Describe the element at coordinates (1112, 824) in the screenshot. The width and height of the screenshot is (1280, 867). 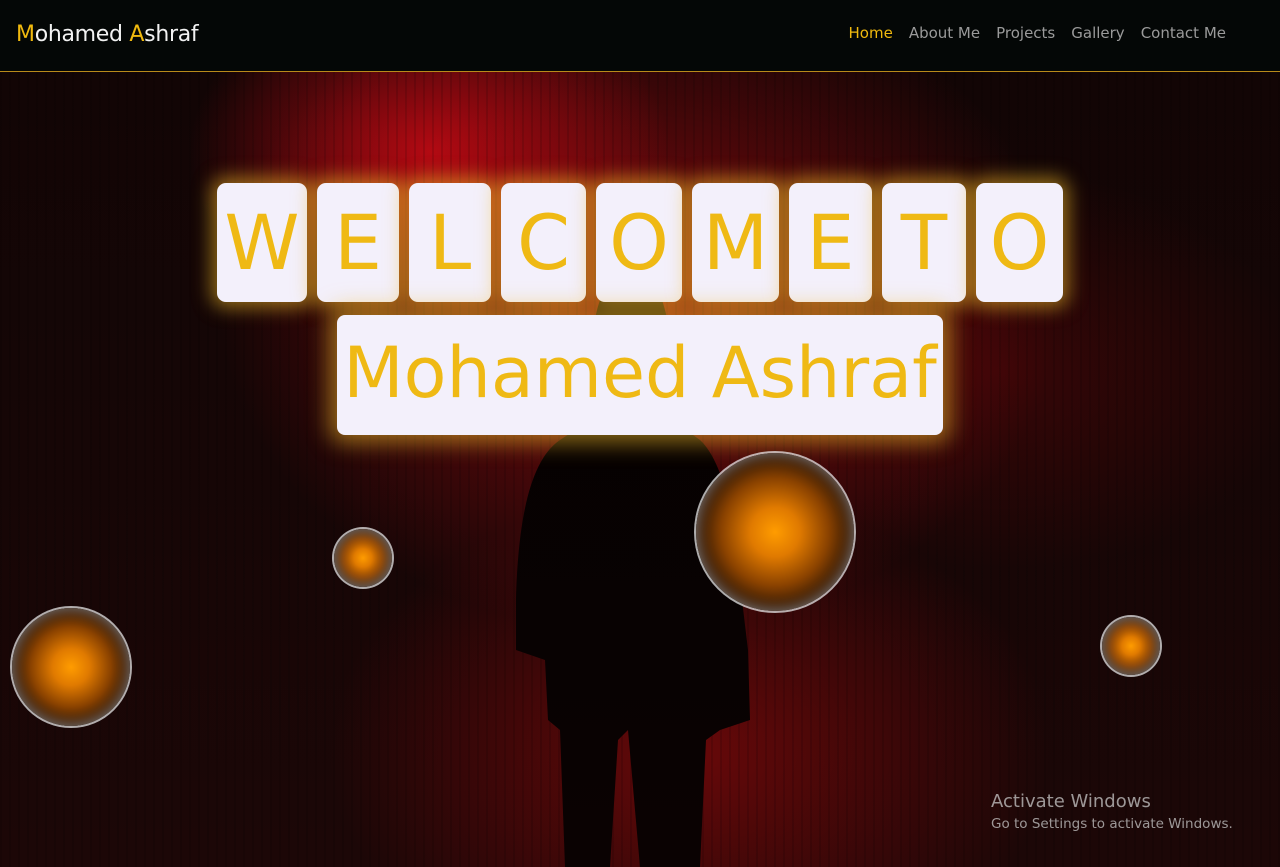
I see `watermark-subtitle: Go to Settings to activate Windows.` at that location.